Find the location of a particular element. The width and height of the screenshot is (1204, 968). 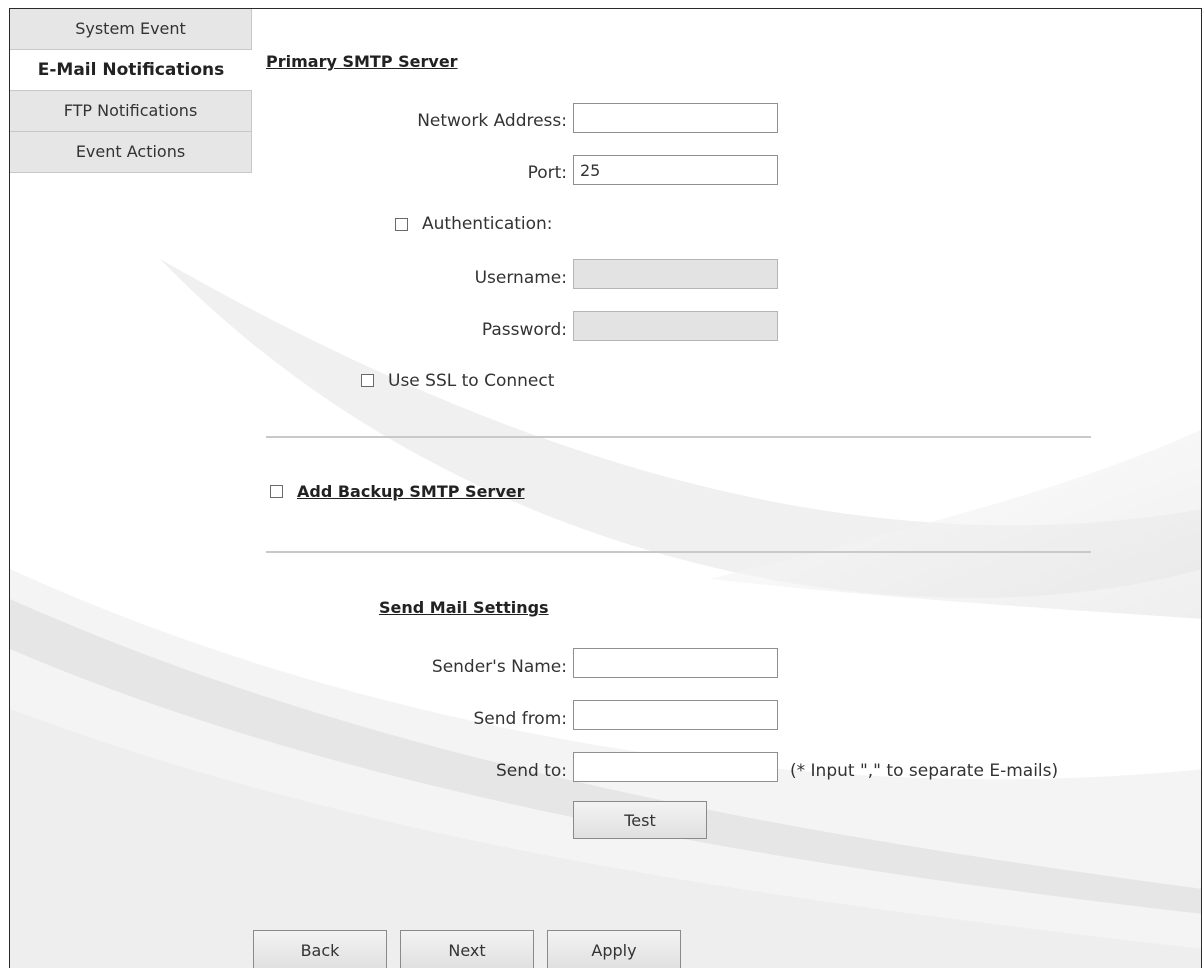

network-address-label: Network Address: is located at coordinates (492, 121).